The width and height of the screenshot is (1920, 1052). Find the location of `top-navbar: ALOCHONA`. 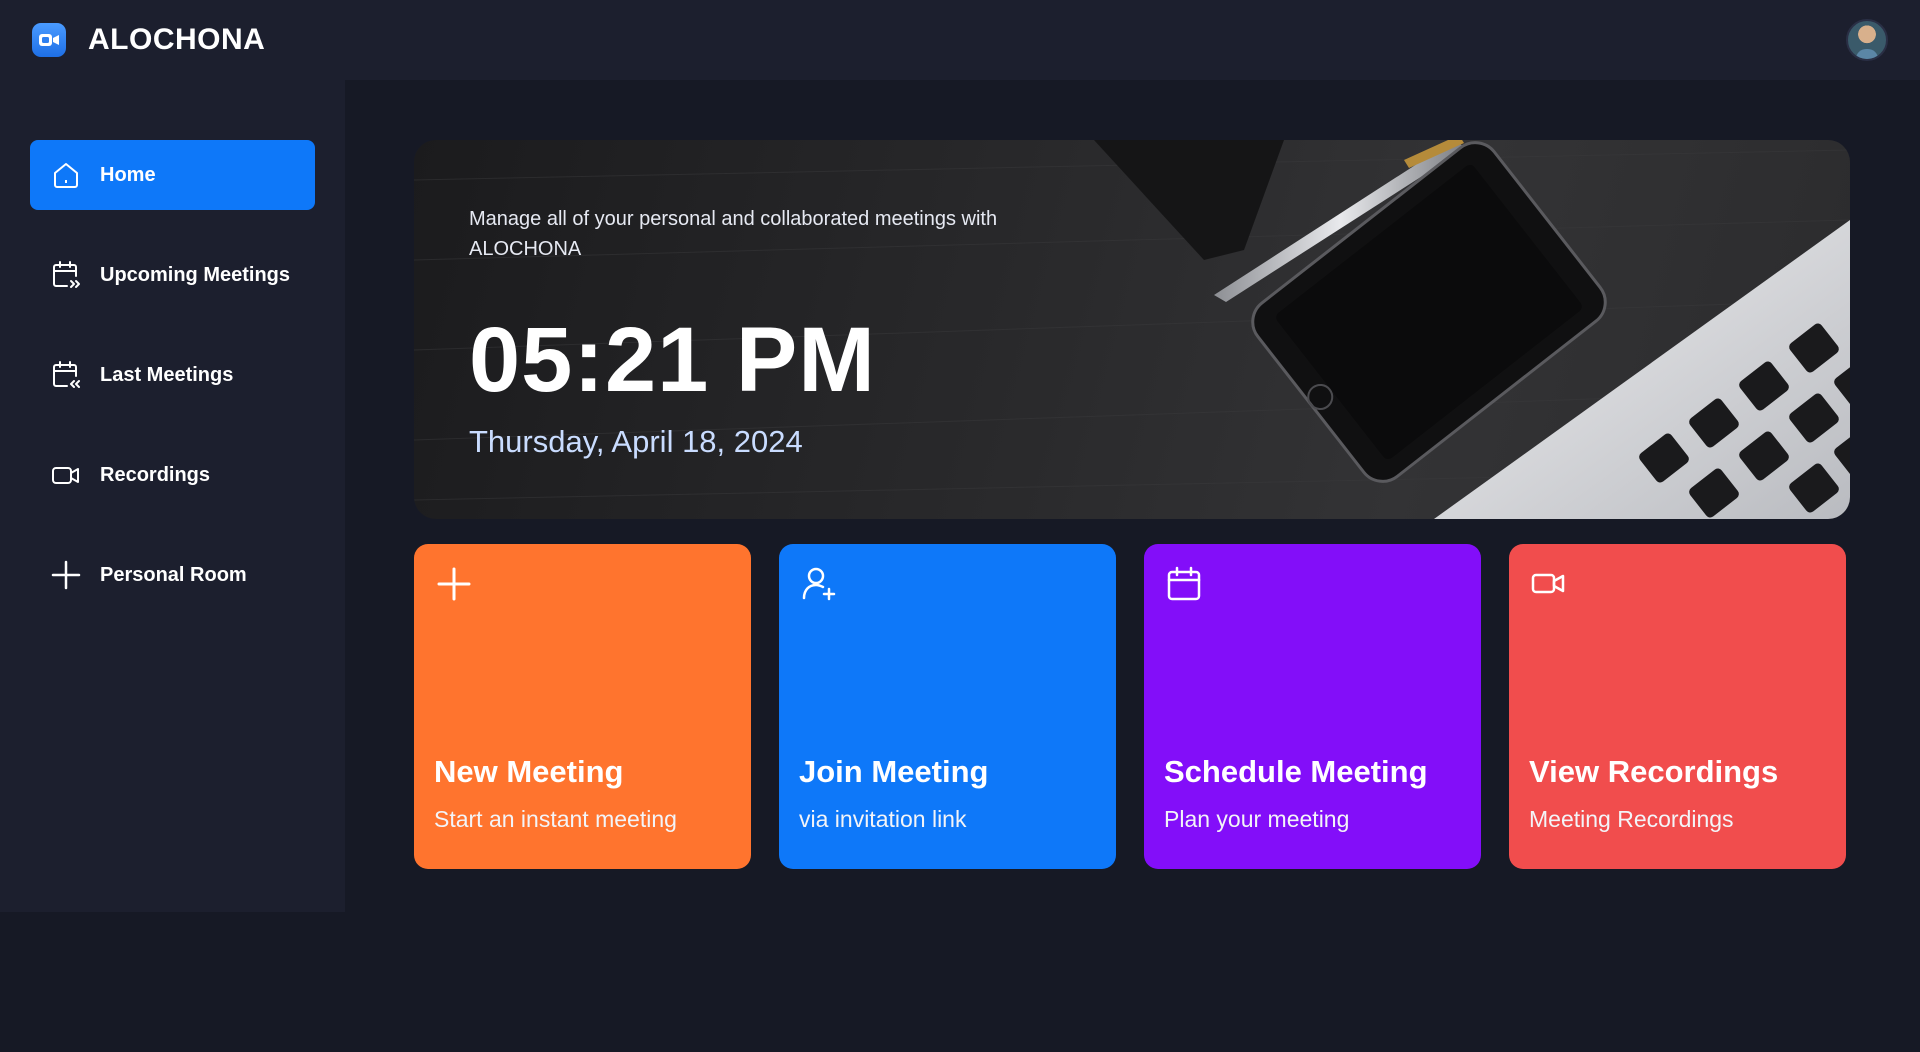

top-navbar: ALOCHONA is located at coordinates (960, 40).